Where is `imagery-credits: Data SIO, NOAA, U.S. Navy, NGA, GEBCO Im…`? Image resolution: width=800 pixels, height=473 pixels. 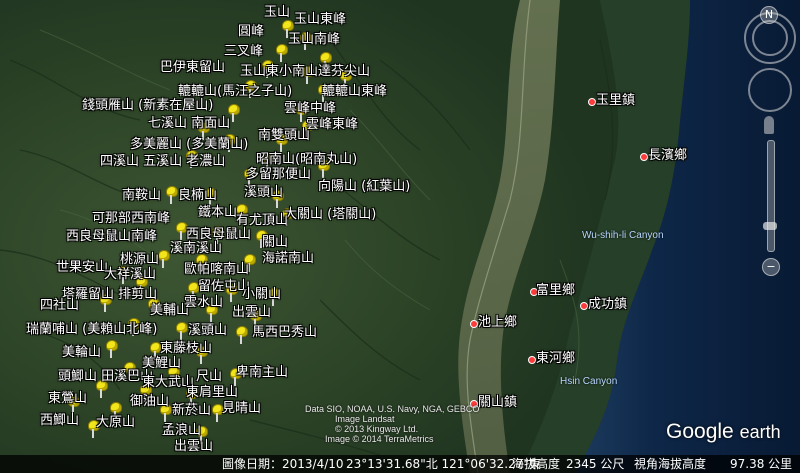
imagery-credits: Data SIO, NOAA, U.S. Navy, NGA, GEBCO Im… is located at coordinates (392, 424).